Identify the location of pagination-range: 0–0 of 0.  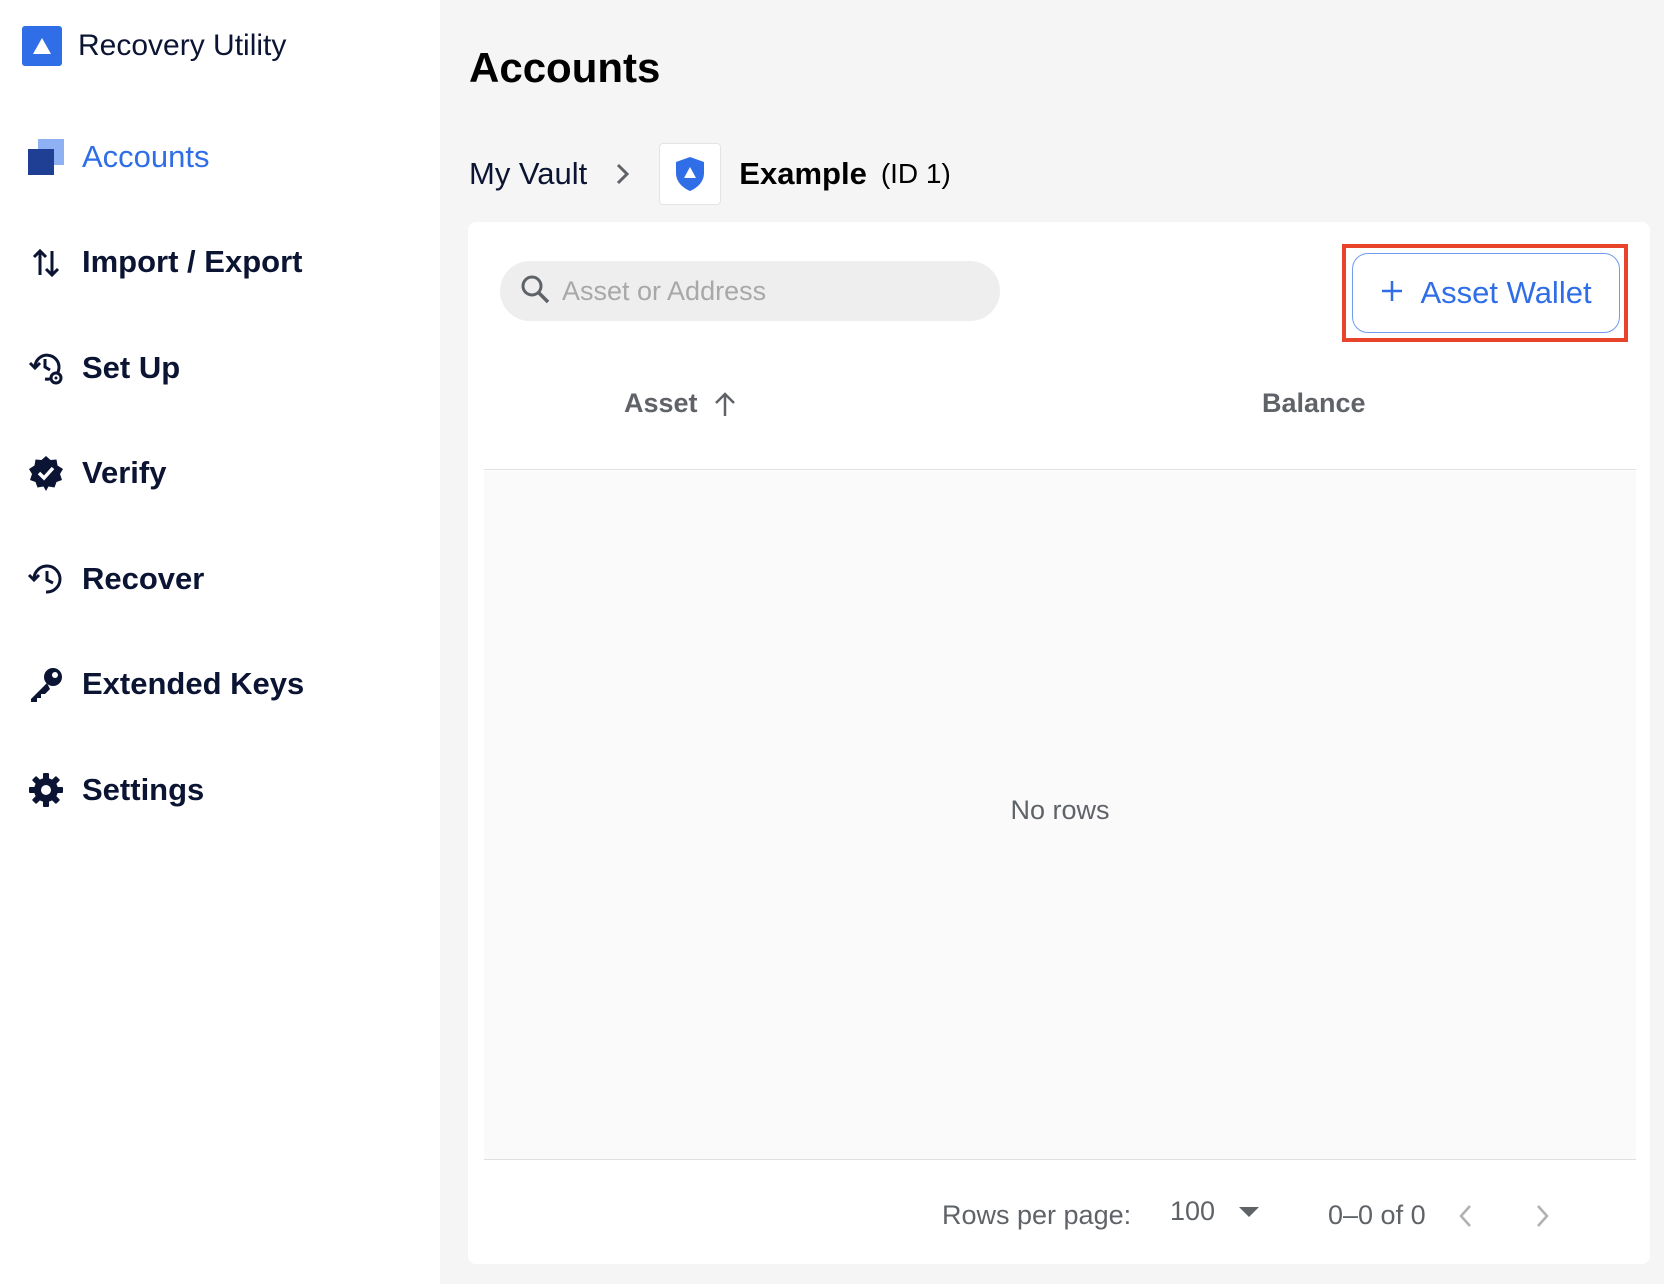
(1377, 1215).